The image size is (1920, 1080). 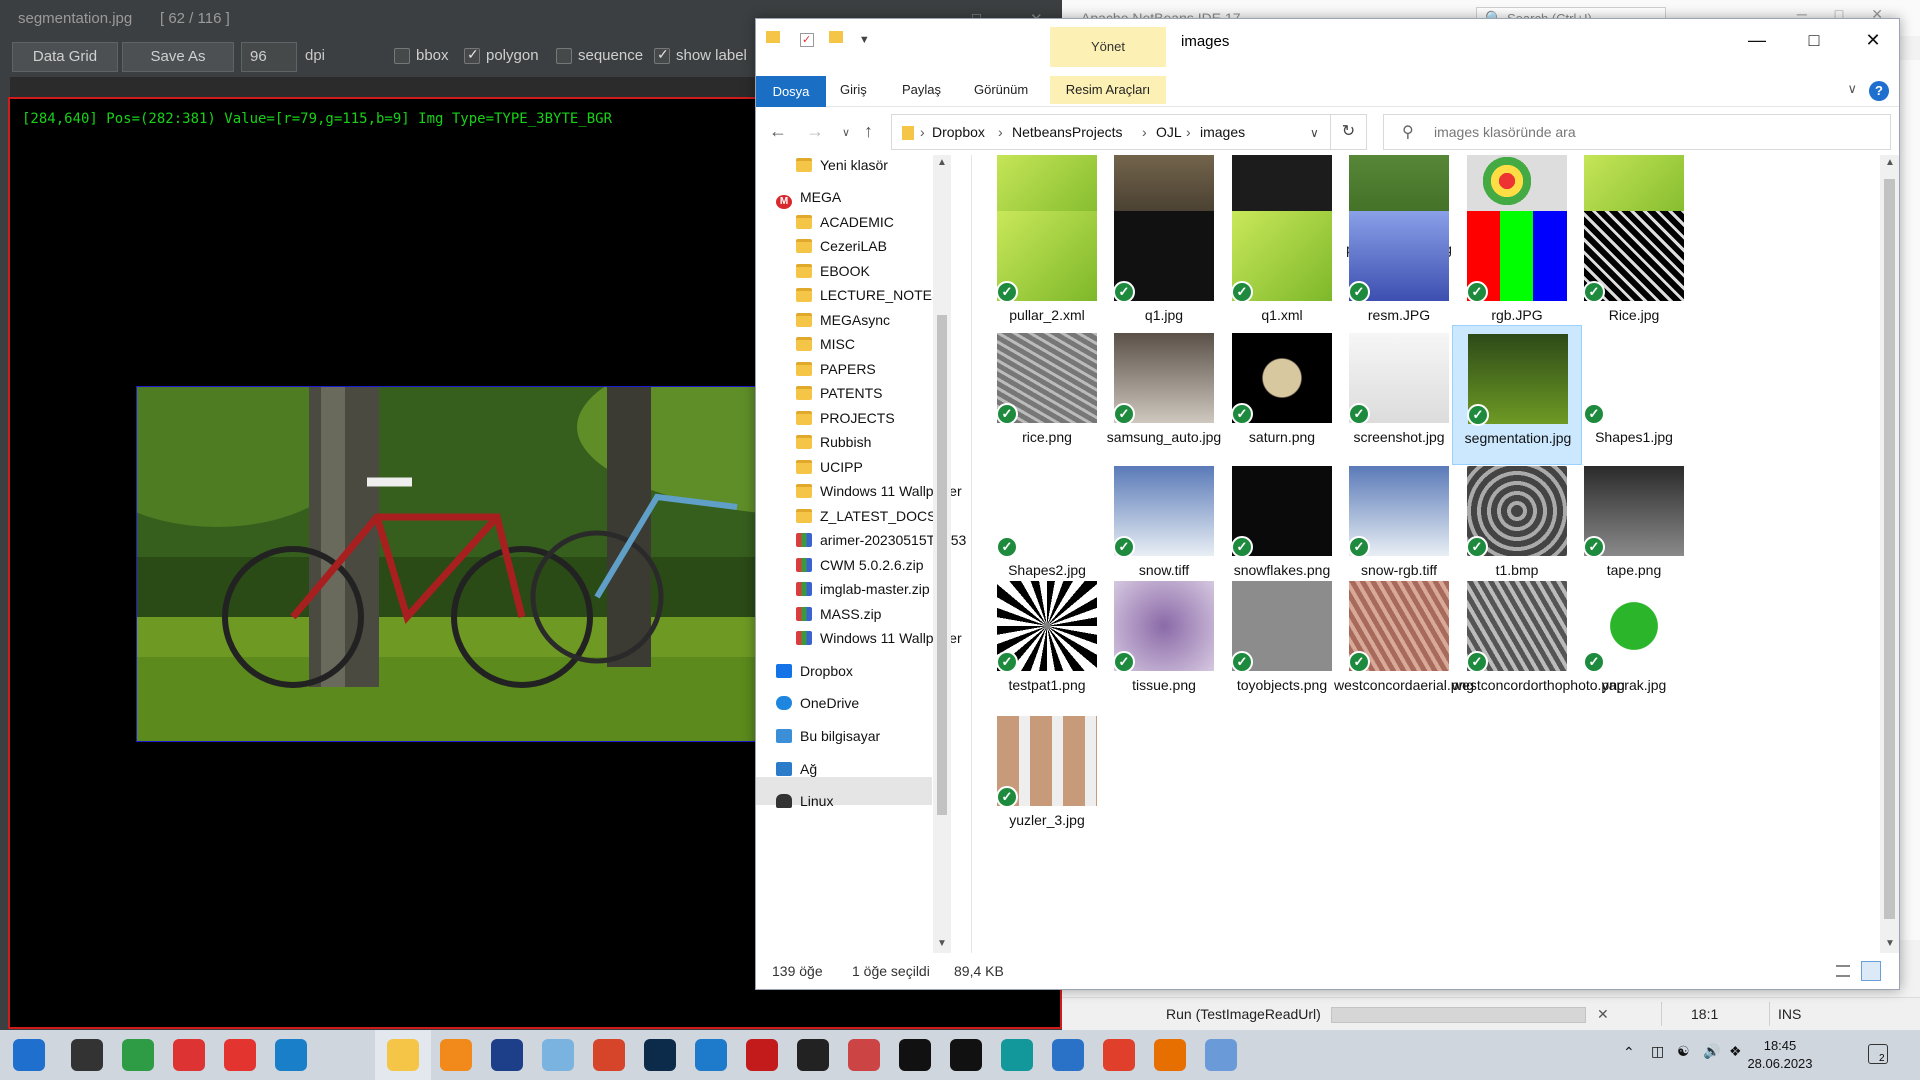 I want to click on github-icon, so click(x=813, y=1055).